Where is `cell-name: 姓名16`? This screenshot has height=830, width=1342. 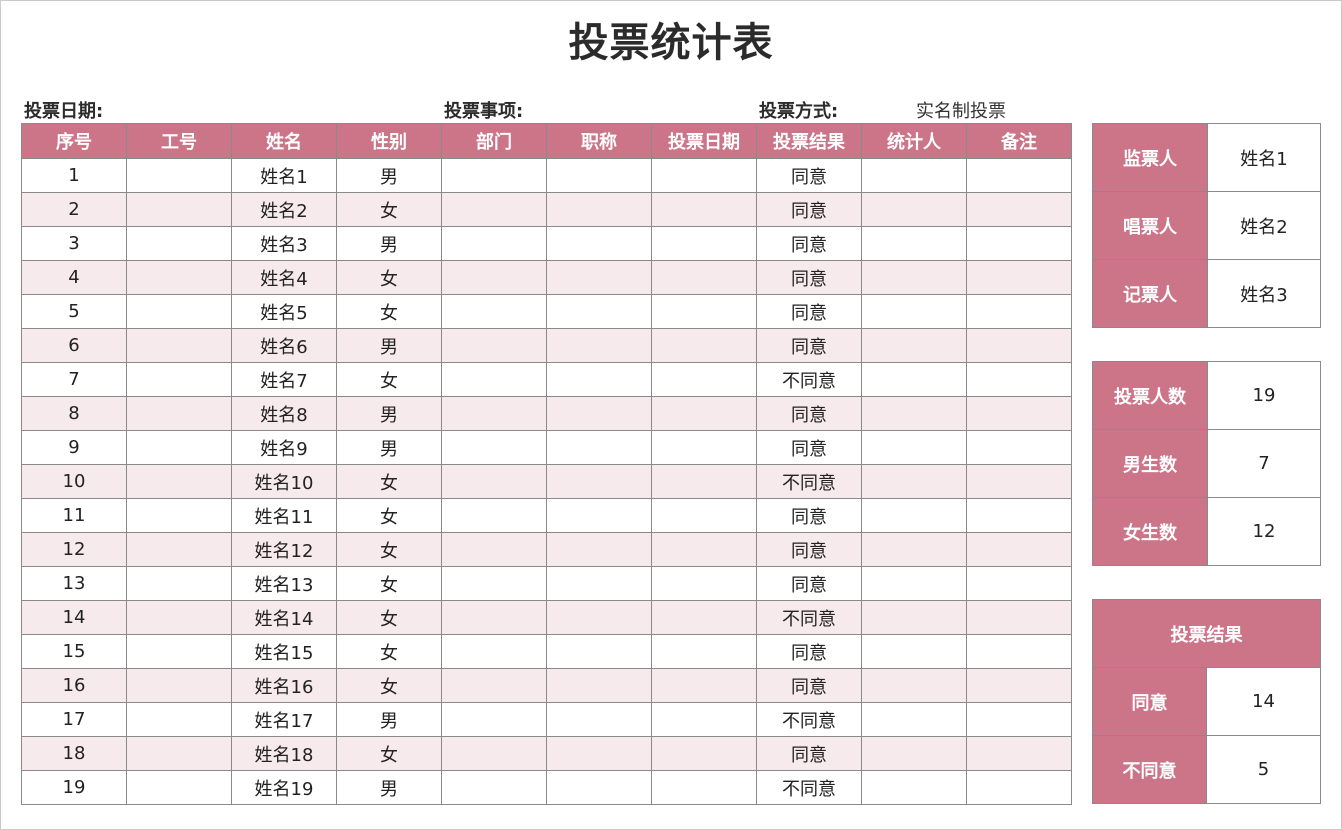
cell-name: 姓名16 is located at coordinates (284, 685).